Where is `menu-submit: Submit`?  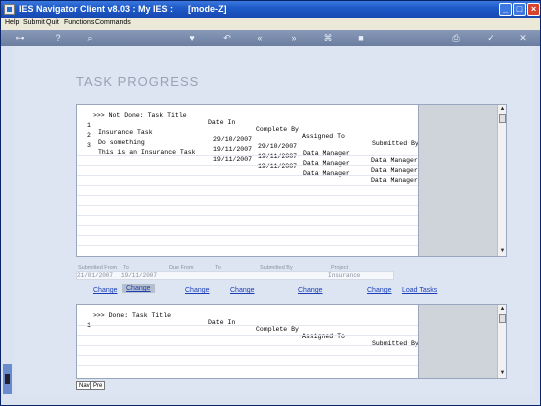 menu-submit: Submit is located at coordinates (34, 22).